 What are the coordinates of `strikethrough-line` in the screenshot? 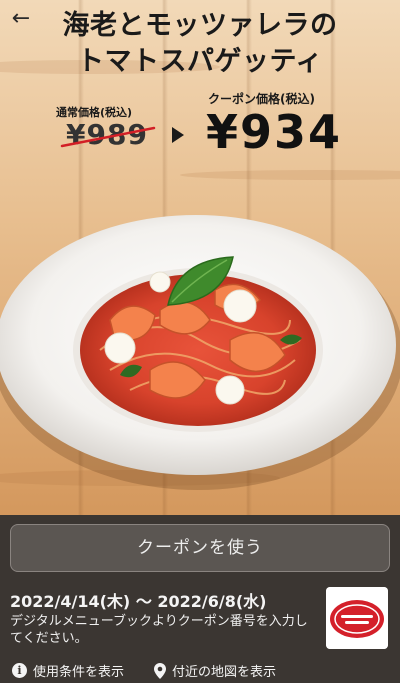 It's located at (108, 137).